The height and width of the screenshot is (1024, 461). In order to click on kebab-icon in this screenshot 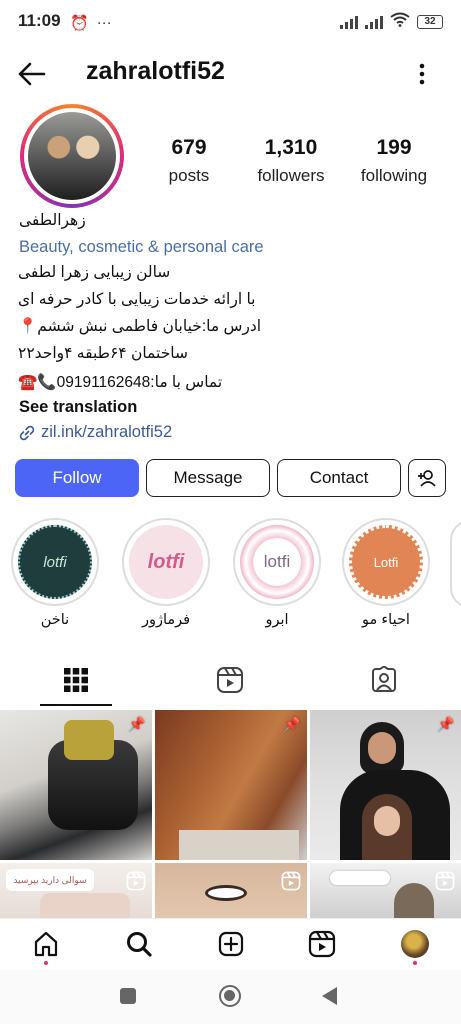, I will do `click(422, 74)`.